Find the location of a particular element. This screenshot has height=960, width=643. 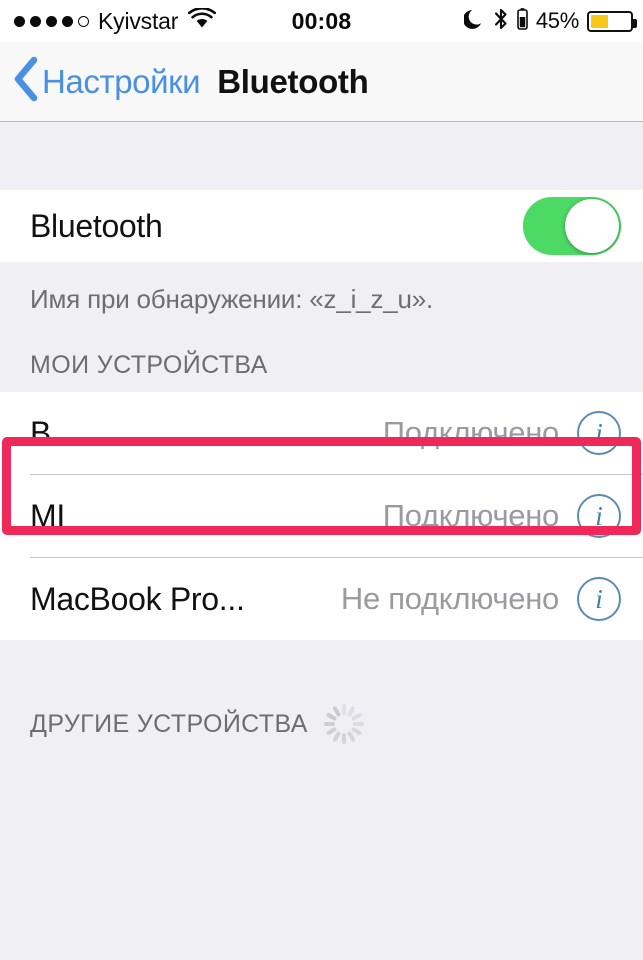

bluetooth-row-label: Bluetooth is located at coordinates (96, 225).